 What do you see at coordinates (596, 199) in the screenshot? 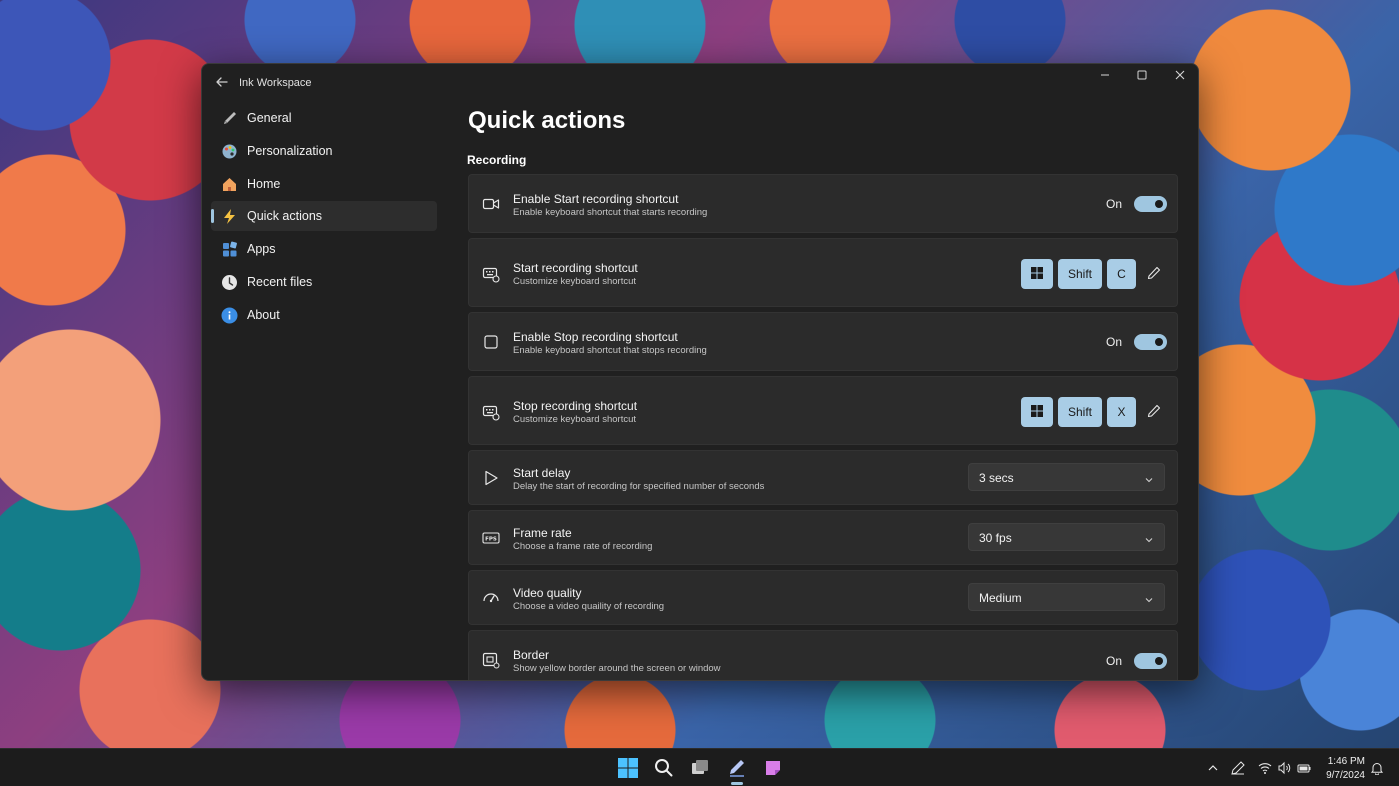
I see `setting-title: Enable Start recording shortcut` at bounding box center [596, 199].